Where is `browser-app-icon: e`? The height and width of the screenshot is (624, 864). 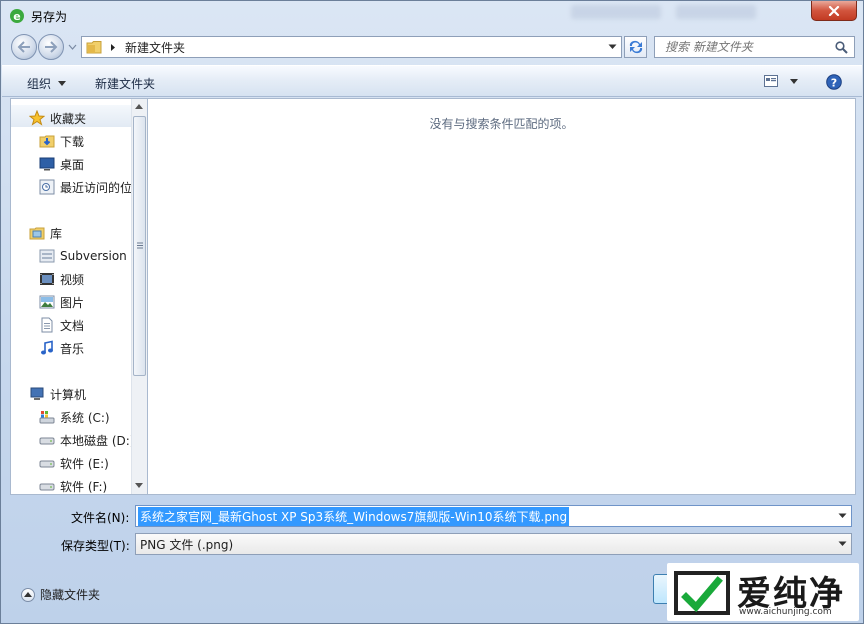 browser-app-icon: e is located at coordinates (17, 16).